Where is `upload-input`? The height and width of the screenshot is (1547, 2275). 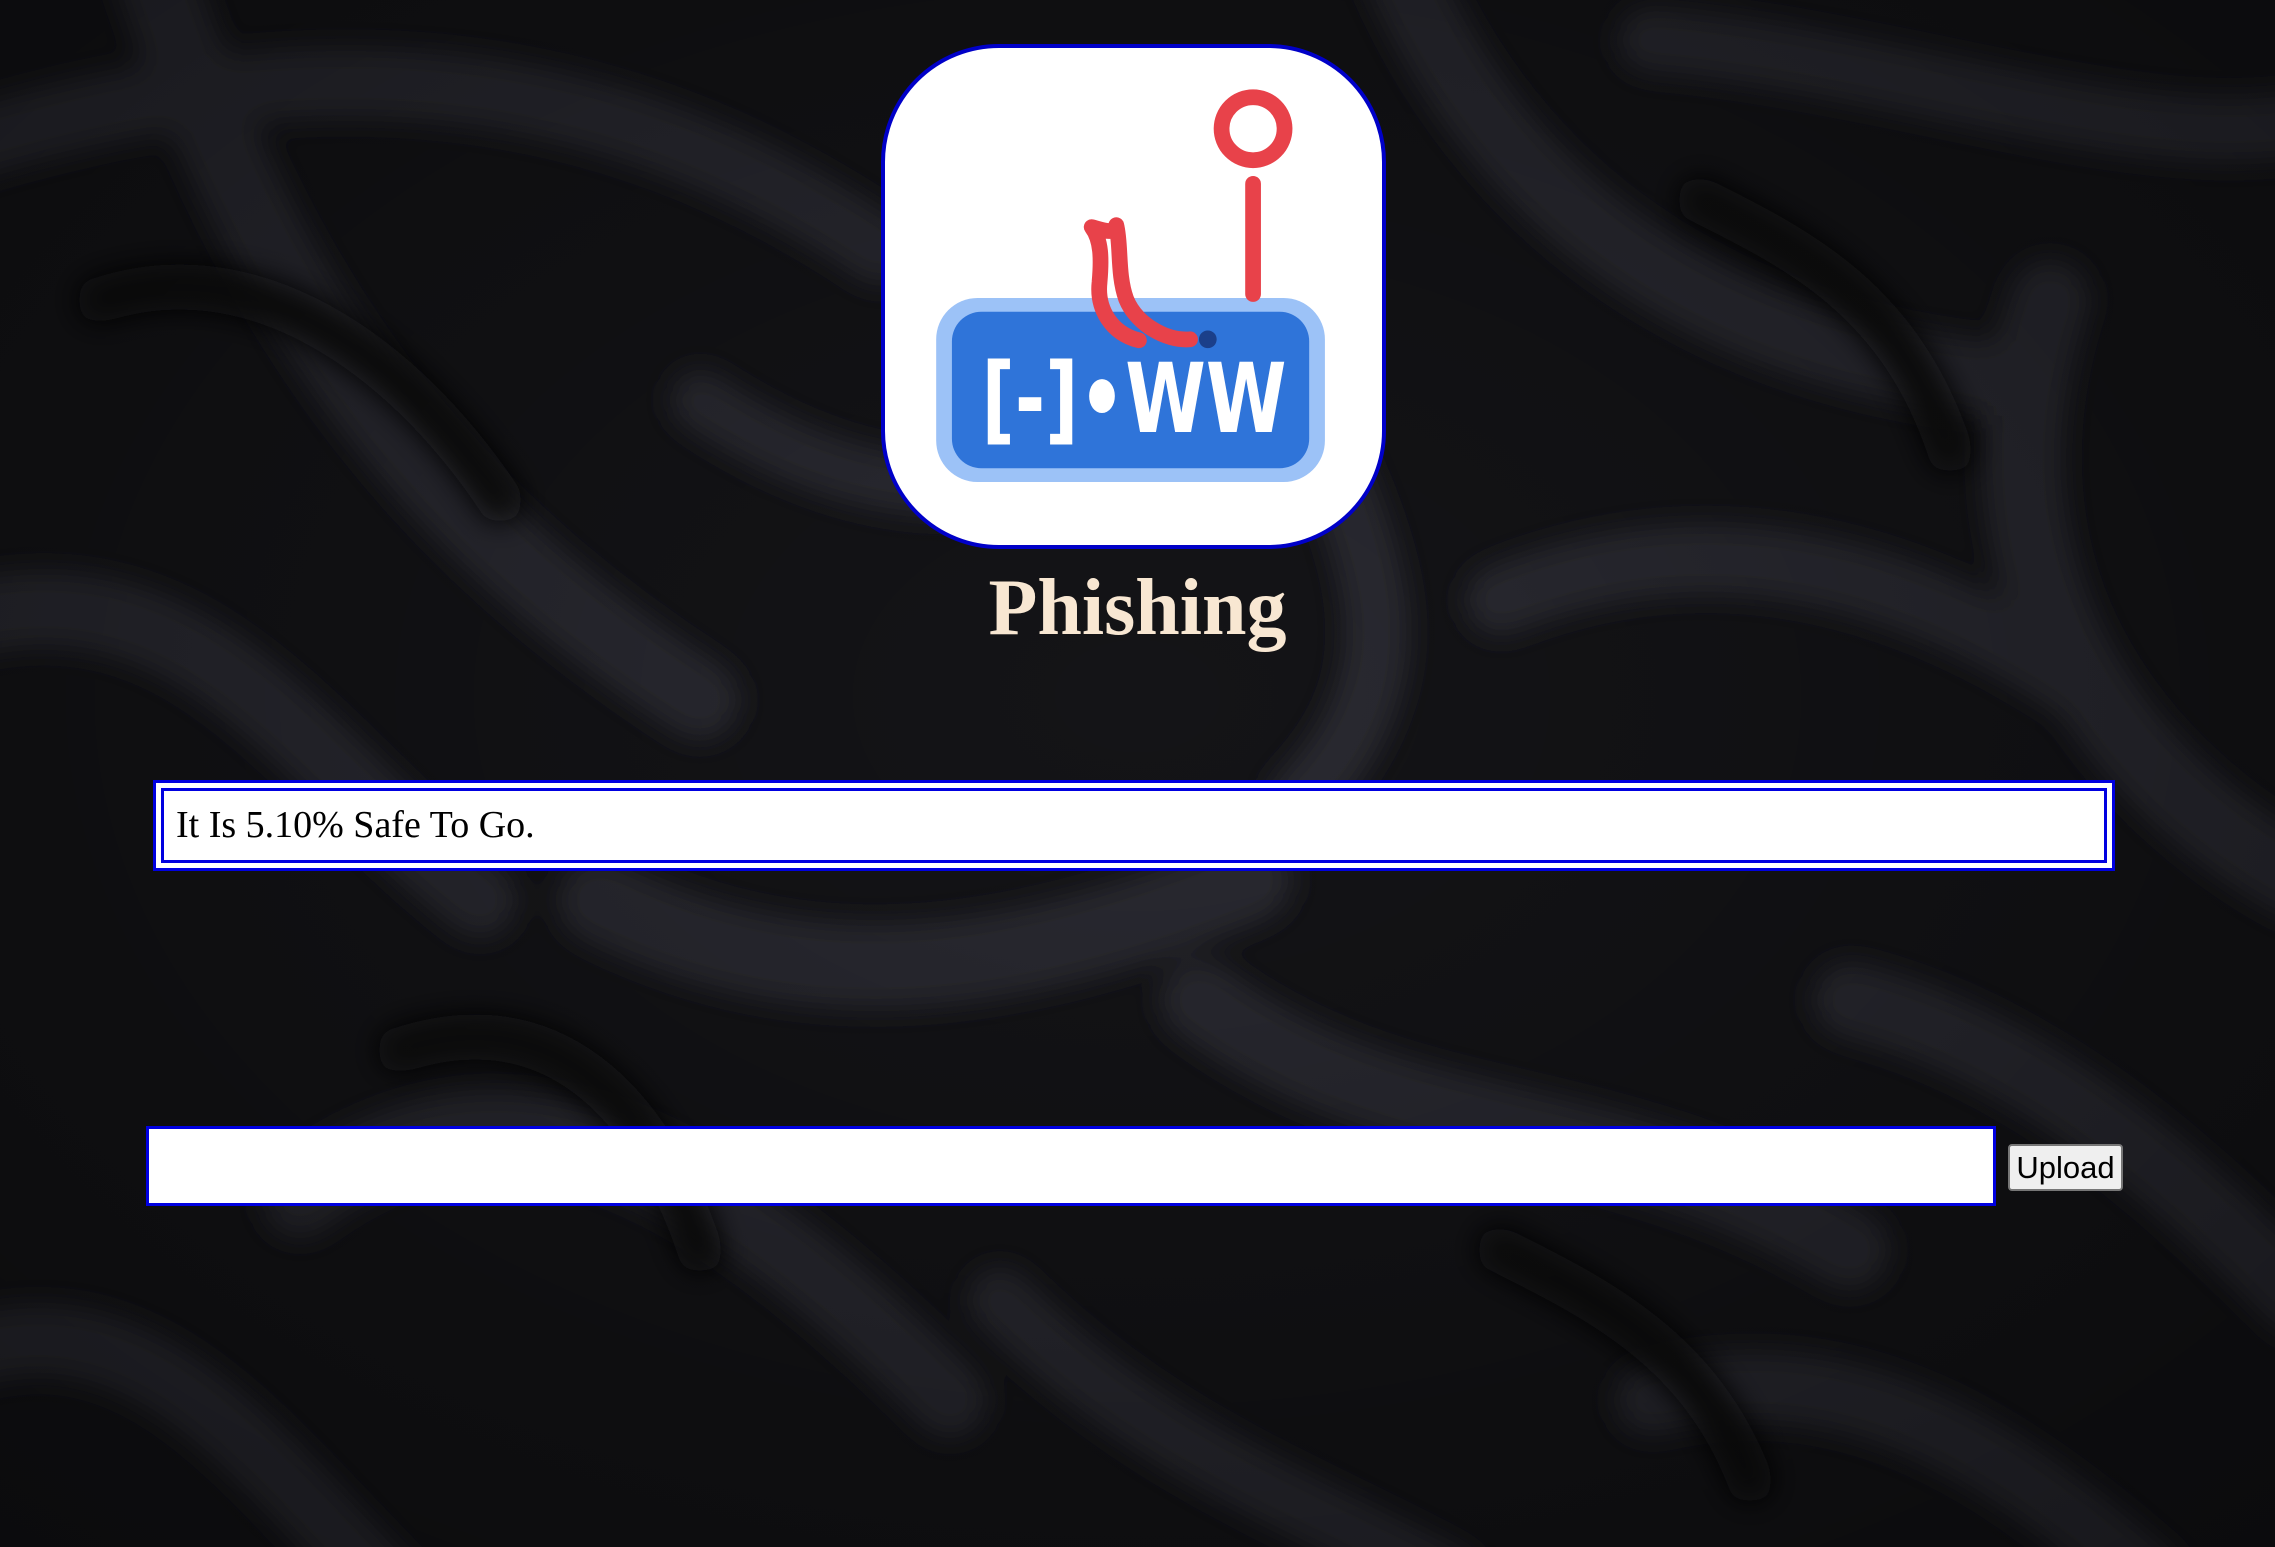
upload-input is located at coordinates (1071, 1166).